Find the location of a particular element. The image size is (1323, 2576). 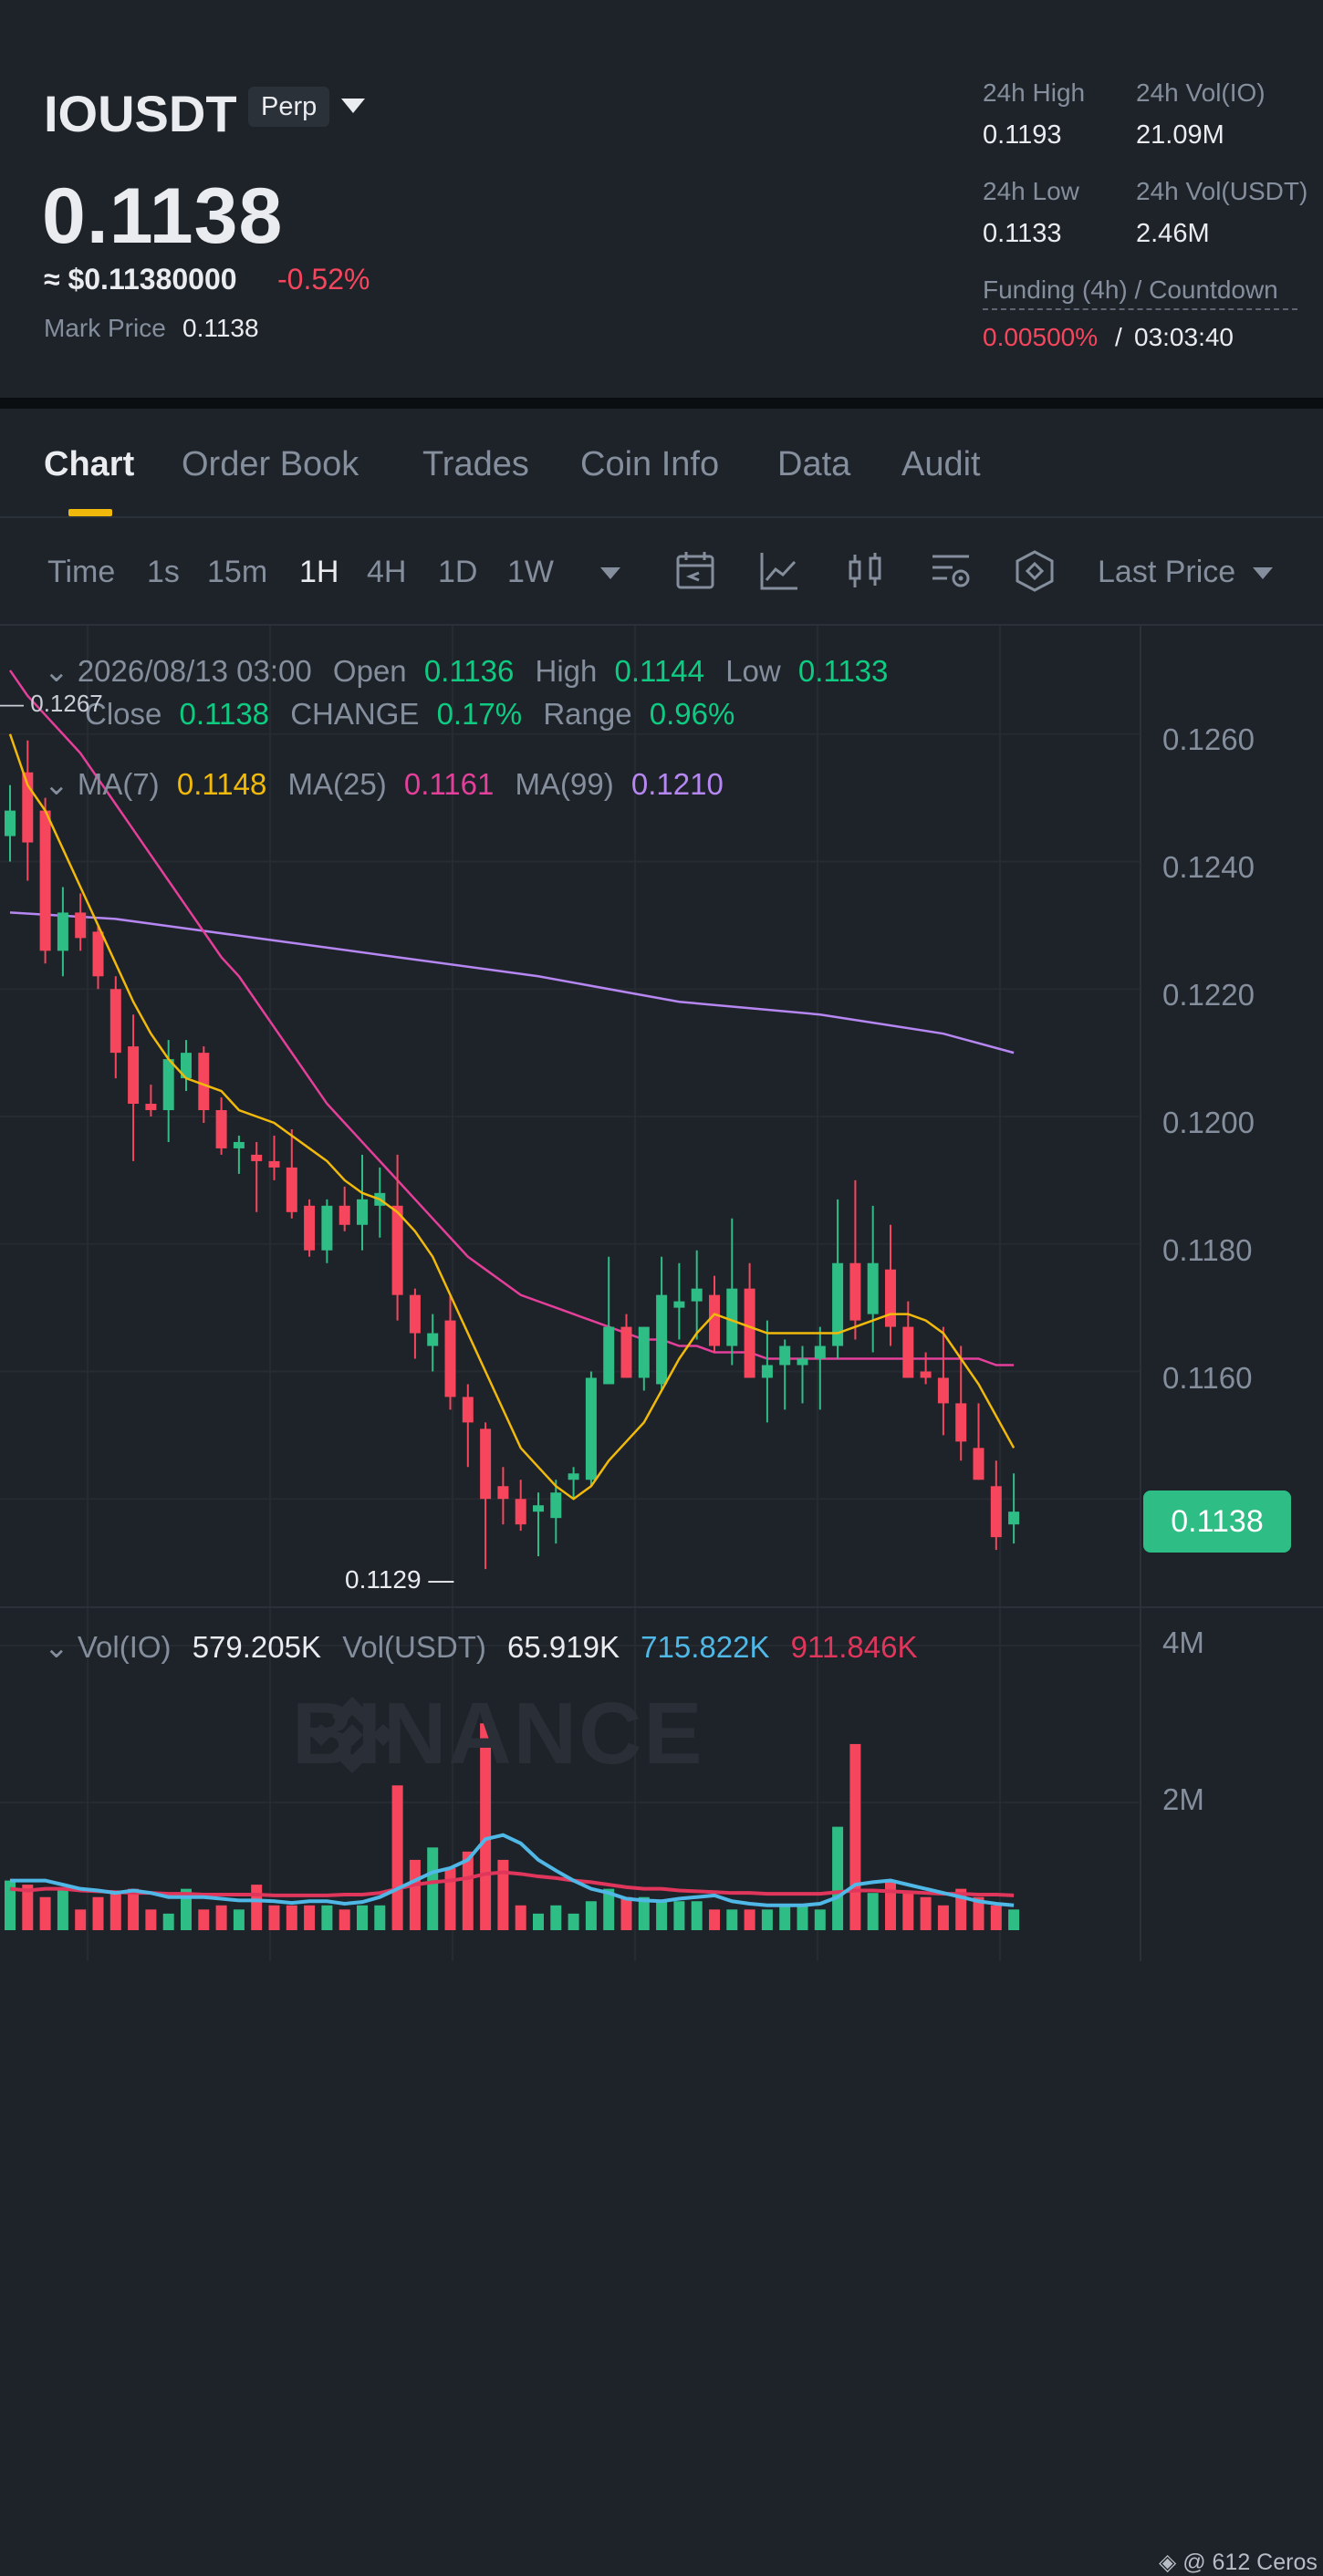

funding-rate: 0.00500% is located at coordinates (1041, 337).